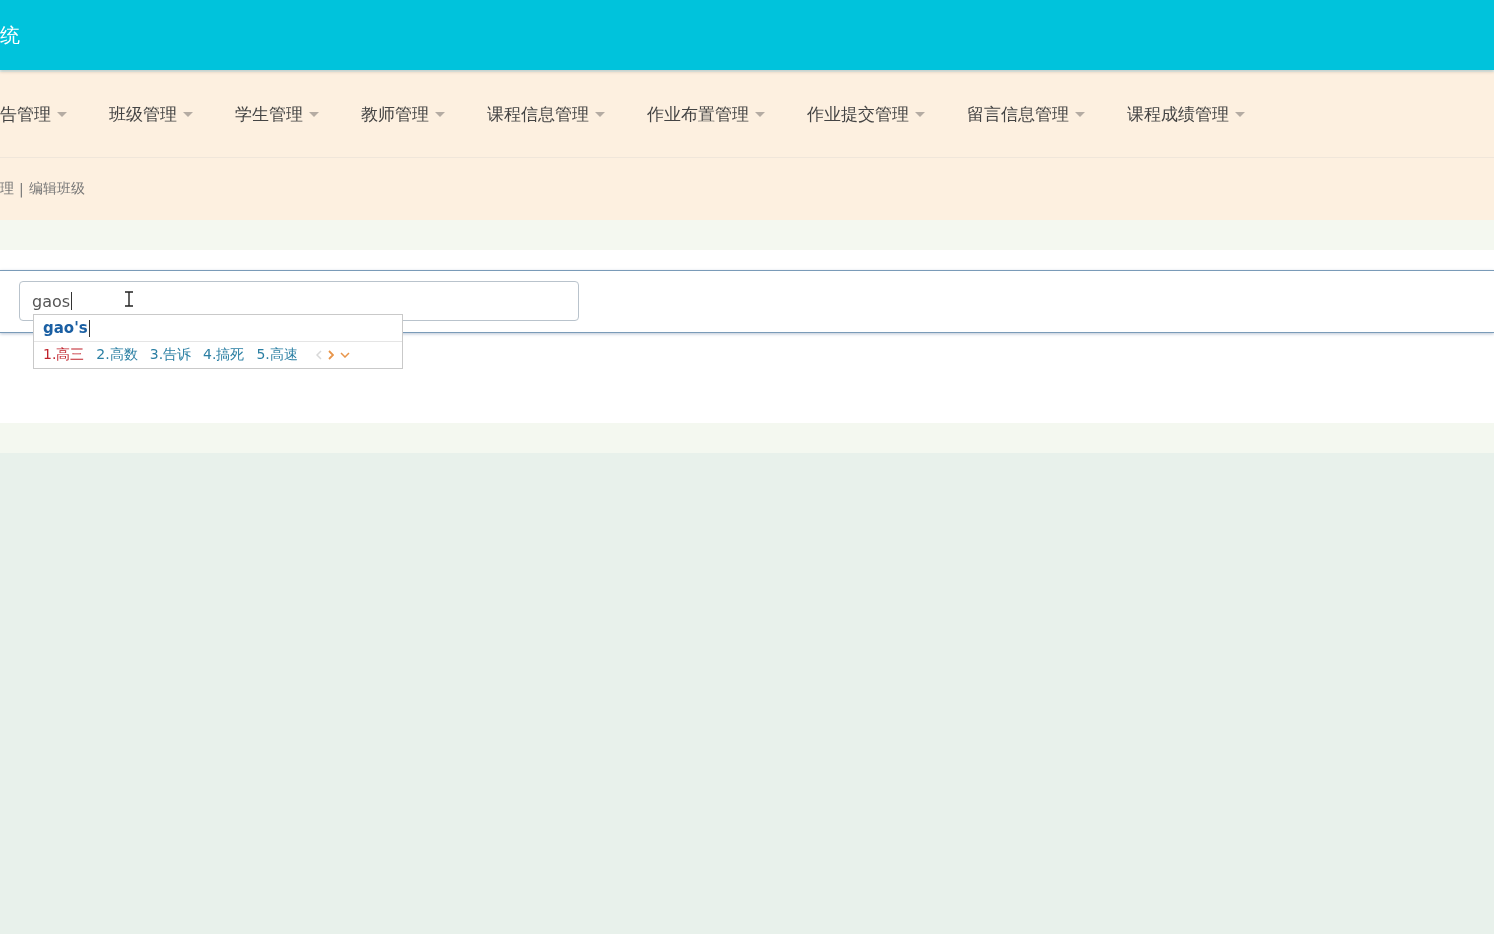  Describe the element at coordinates (151, 114) in the screenshot. I see `nav-menu: 班级管理` at that location.